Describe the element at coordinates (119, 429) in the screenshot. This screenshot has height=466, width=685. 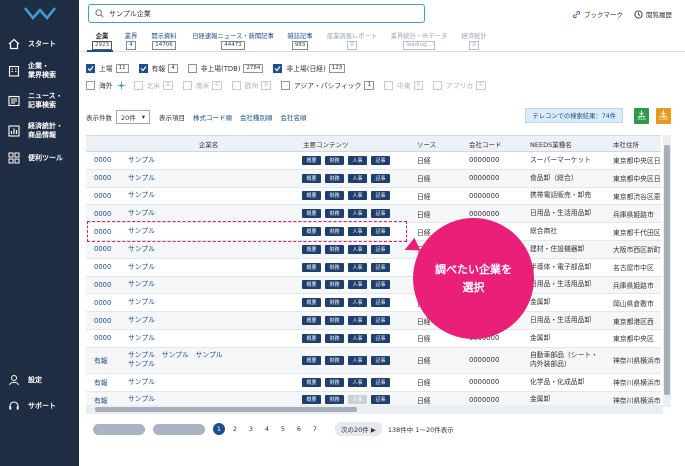
I see `first-page-button` at that location.